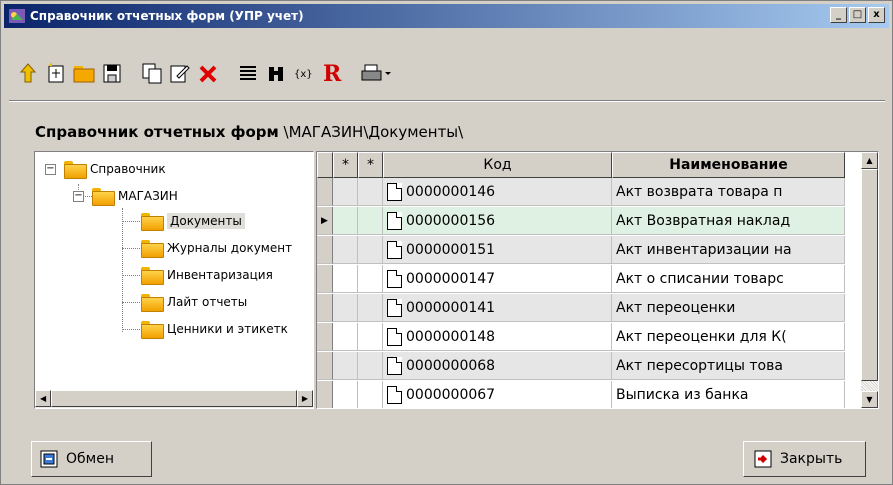 Image resolution: width=893 pixels, height=485 pixels. Describe the element at coordinates (304, 398) in the screenshot. I see `scroll-right-button: ▶` at that location.